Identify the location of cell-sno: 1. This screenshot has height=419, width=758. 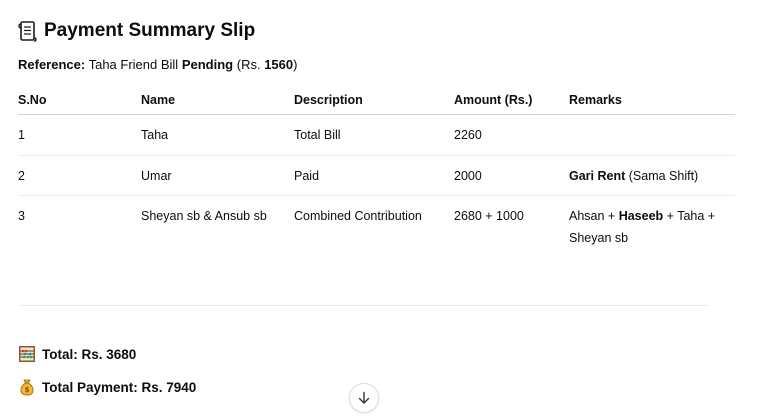
(79, 135).